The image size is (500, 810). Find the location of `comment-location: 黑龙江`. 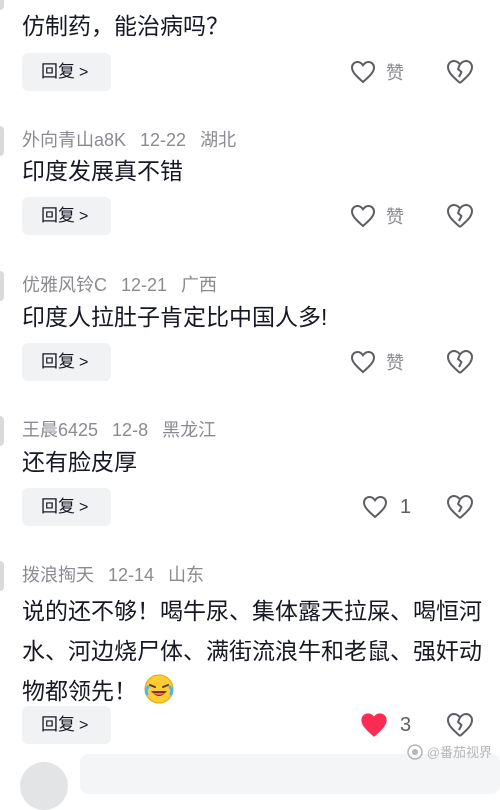

comment-location: 黑龙江 is located at coordinates (189, 430).